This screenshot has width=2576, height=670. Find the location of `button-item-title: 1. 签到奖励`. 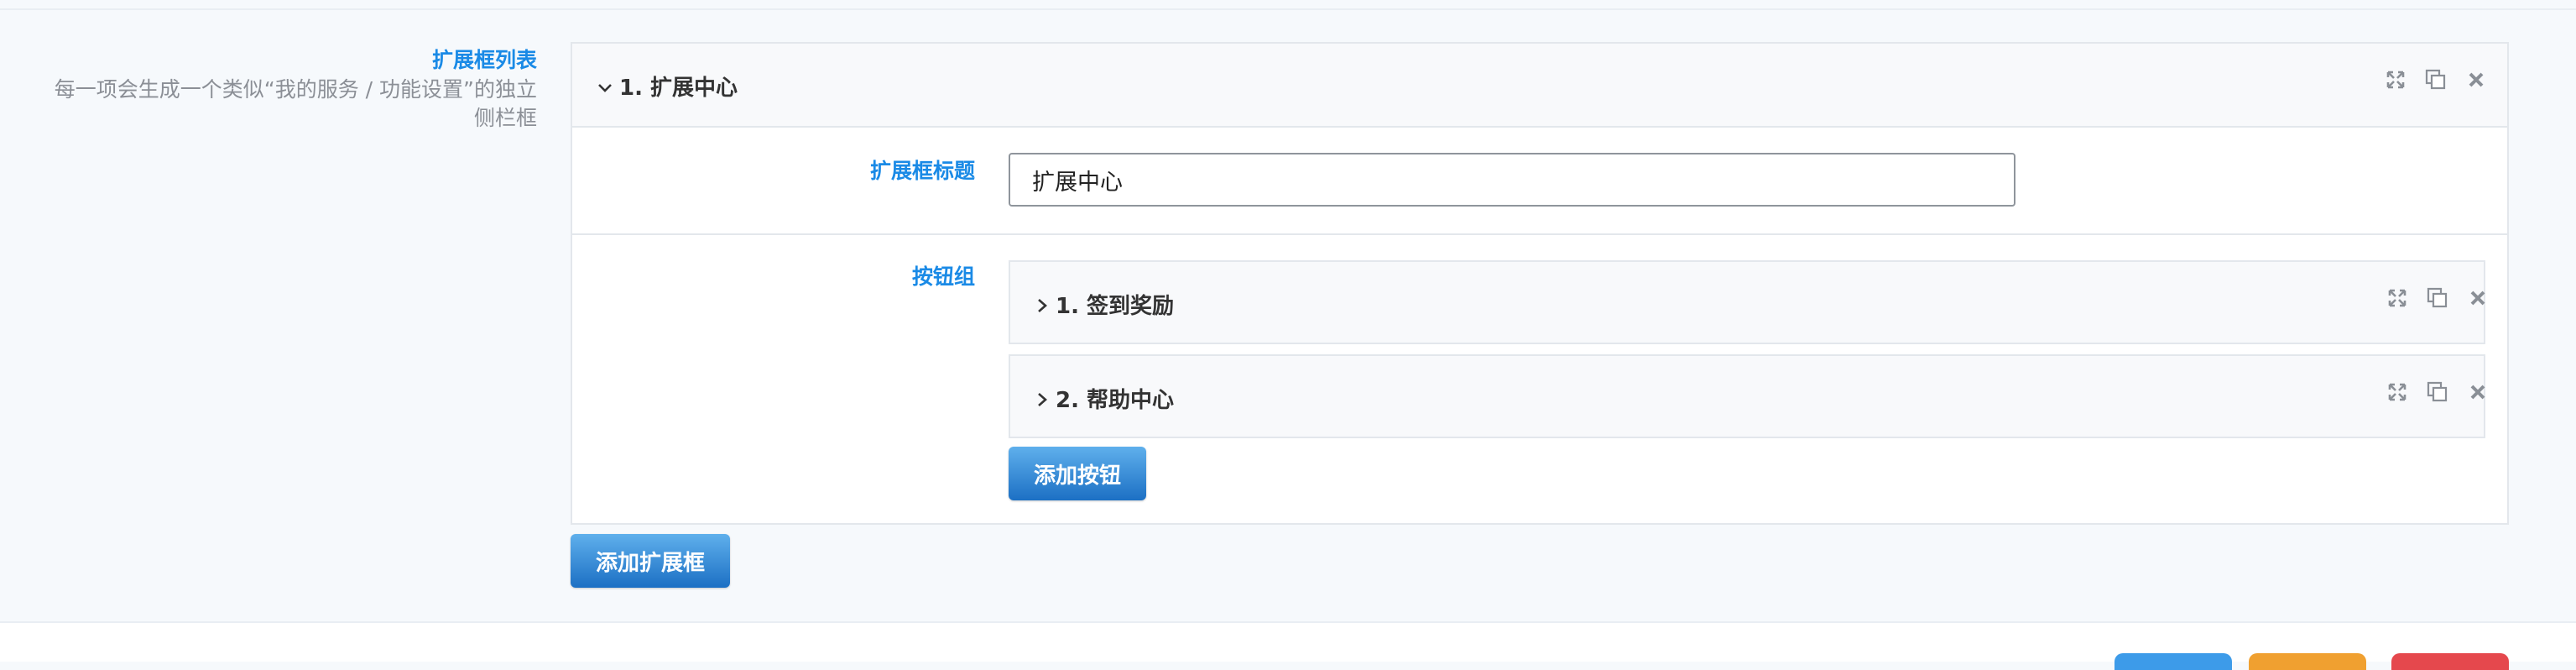

button-item-title: 1. 签到奖励 is located at coordinates (1115, 306).